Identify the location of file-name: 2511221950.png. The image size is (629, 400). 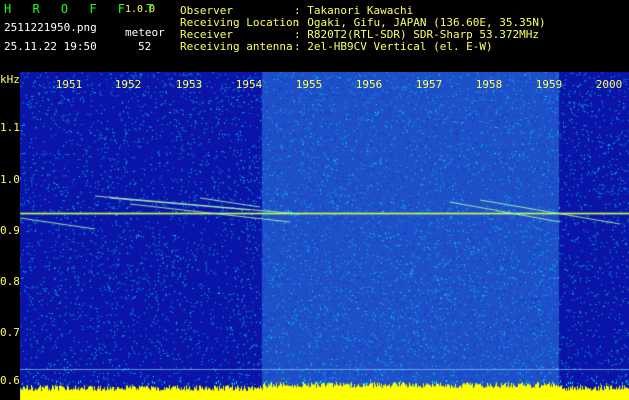
(50, 27).